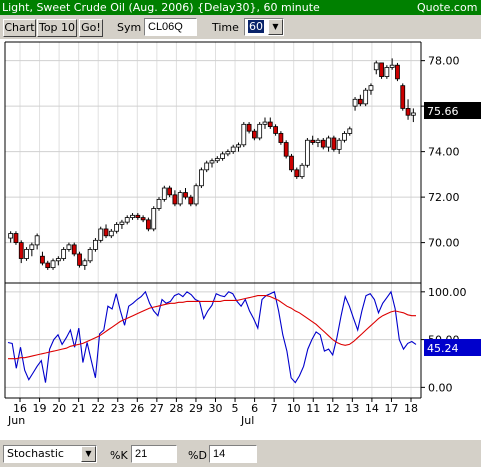  What do you see at coordinates (216, 408) in the screenshot?
I see `time-tick-label: 30` at bounding box center [216, 408].